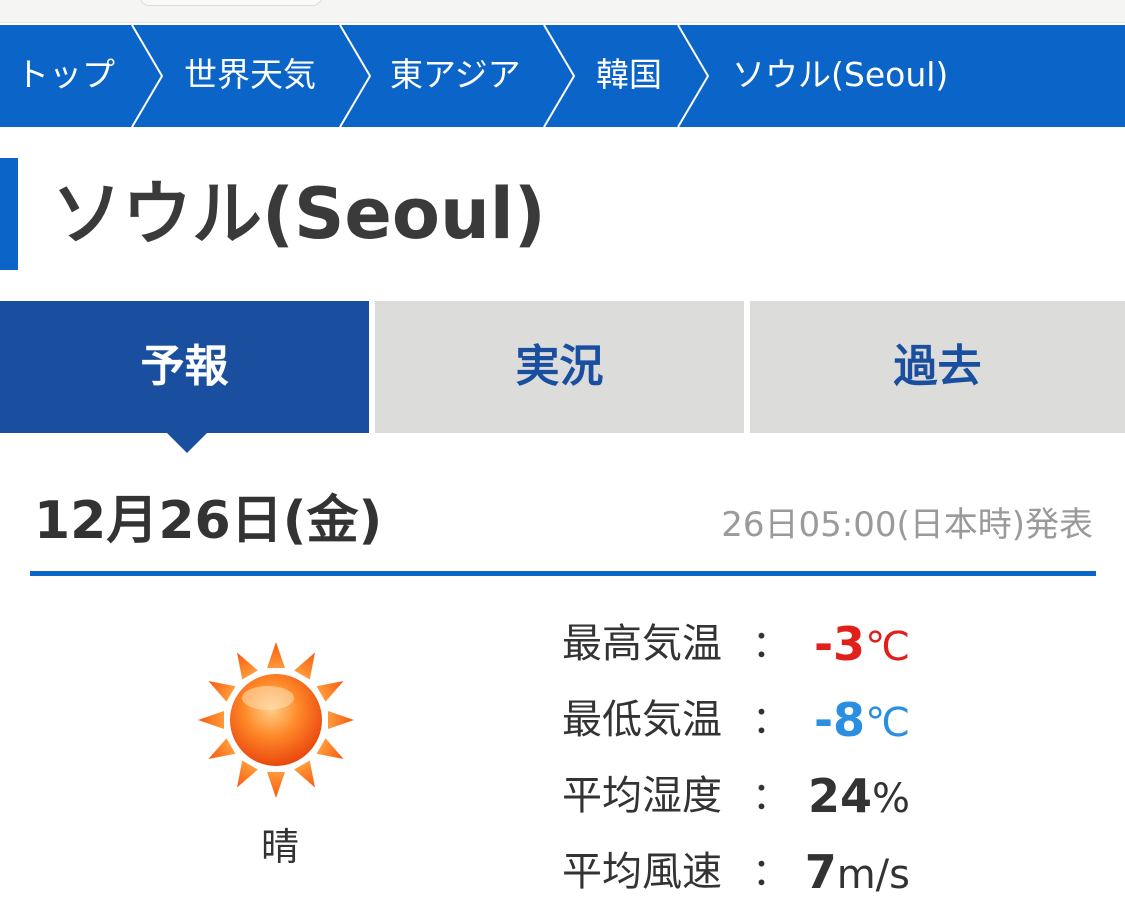 This screenshot has width=1125, height=918. I want to click on stat-value: 7m/s, so click(810, 877).